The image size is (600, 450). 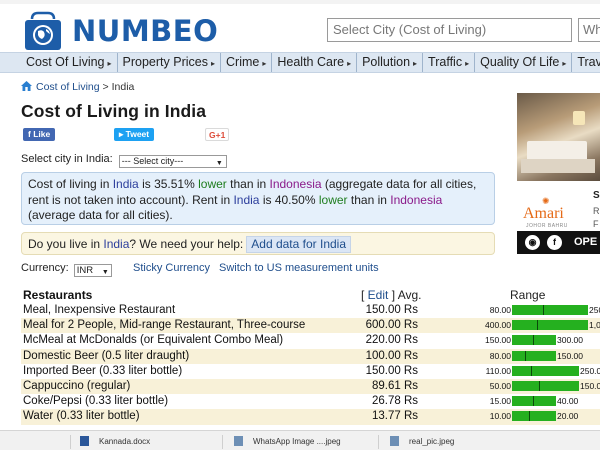 What do you see at coordinates (298, 244) in the screenshot?
I see `add-data-button: Add data for India` at bounding box center [298, 244].